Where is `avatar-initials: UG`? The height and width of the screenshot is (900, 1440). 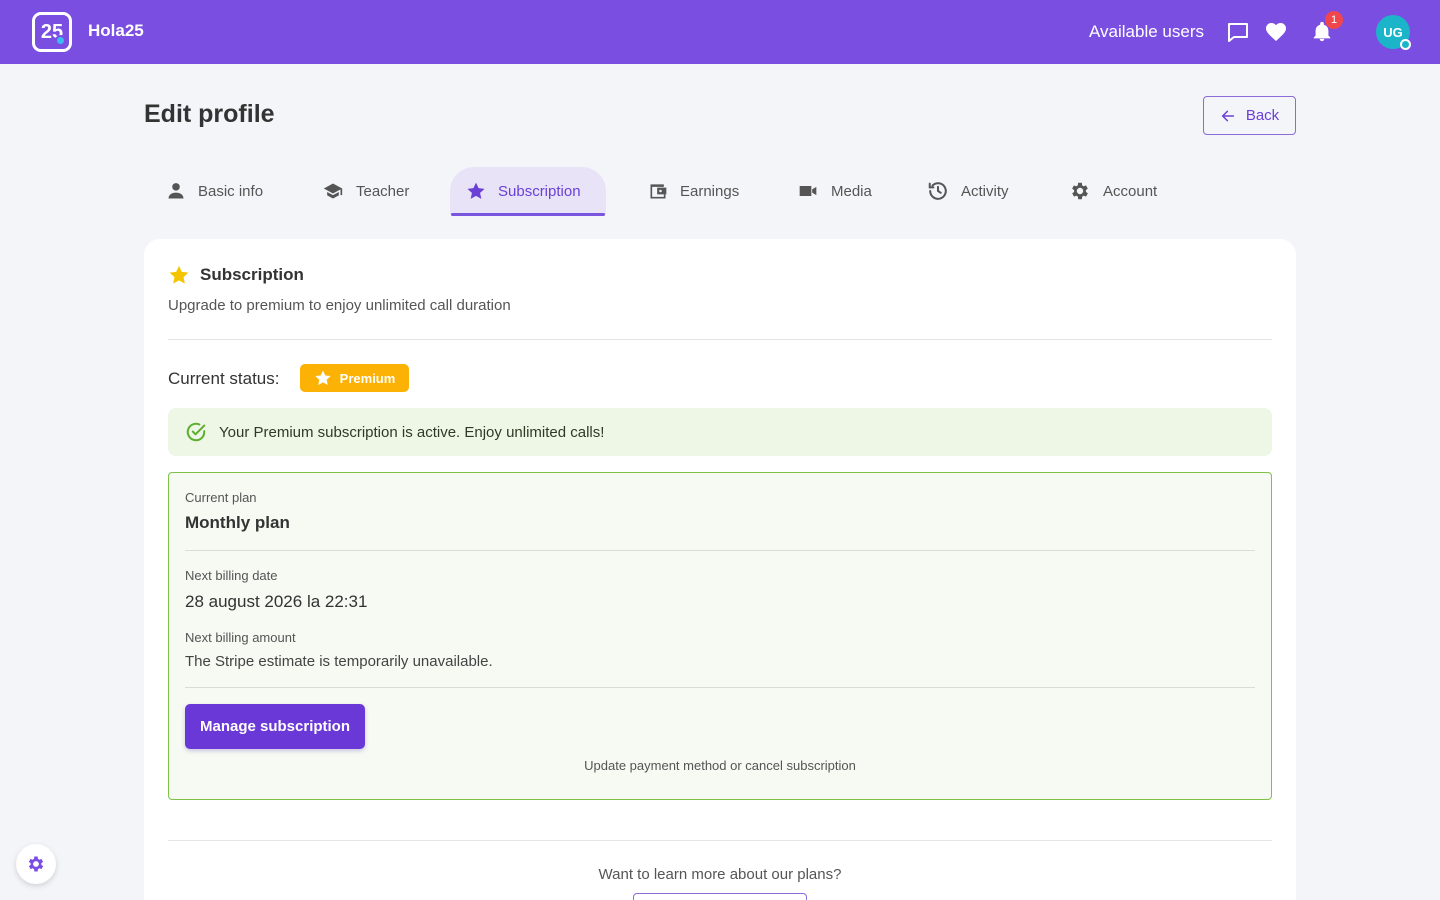 avatar-initials: UG is located at coordinates (1393, 32).